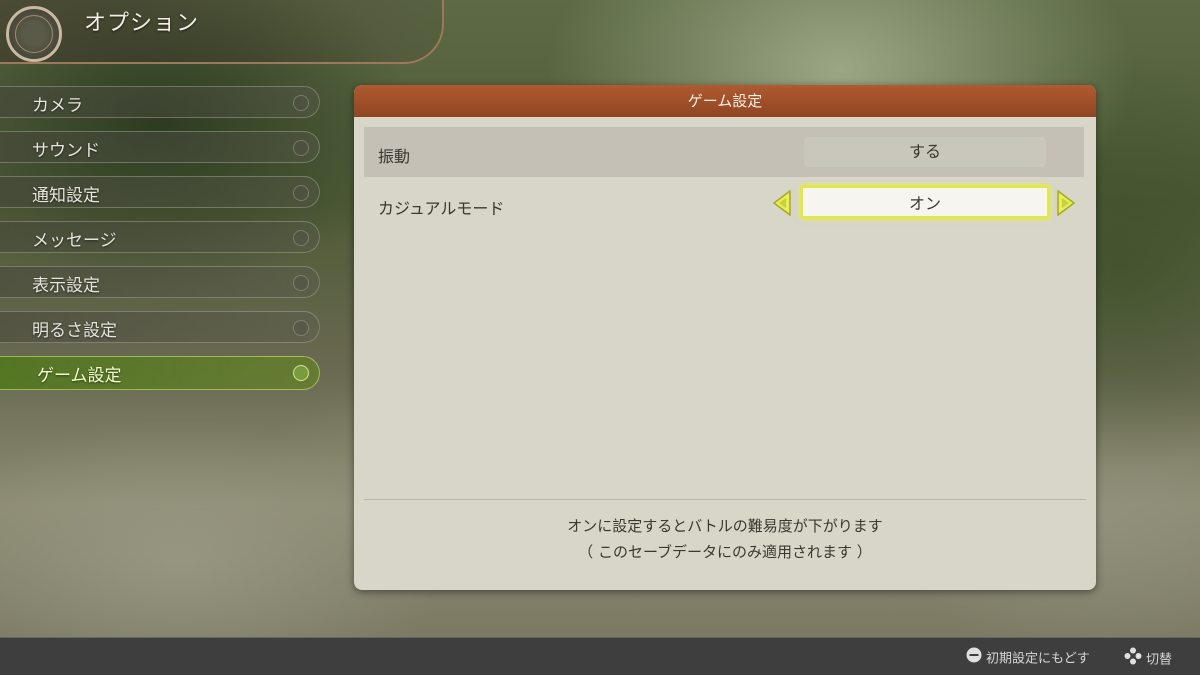  What do you see at coordinates (160, 237) in the screenshot?
I see `menu-item-messages: メッセージ` at bounding box center [160, 237].